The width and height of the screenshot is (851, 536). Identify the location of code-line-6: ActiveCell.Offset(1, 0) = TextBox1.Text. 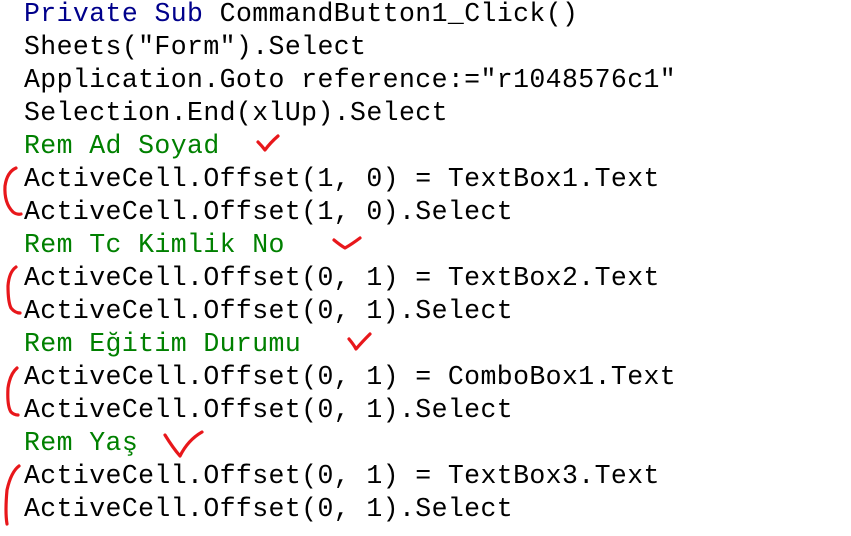
(342, 179).